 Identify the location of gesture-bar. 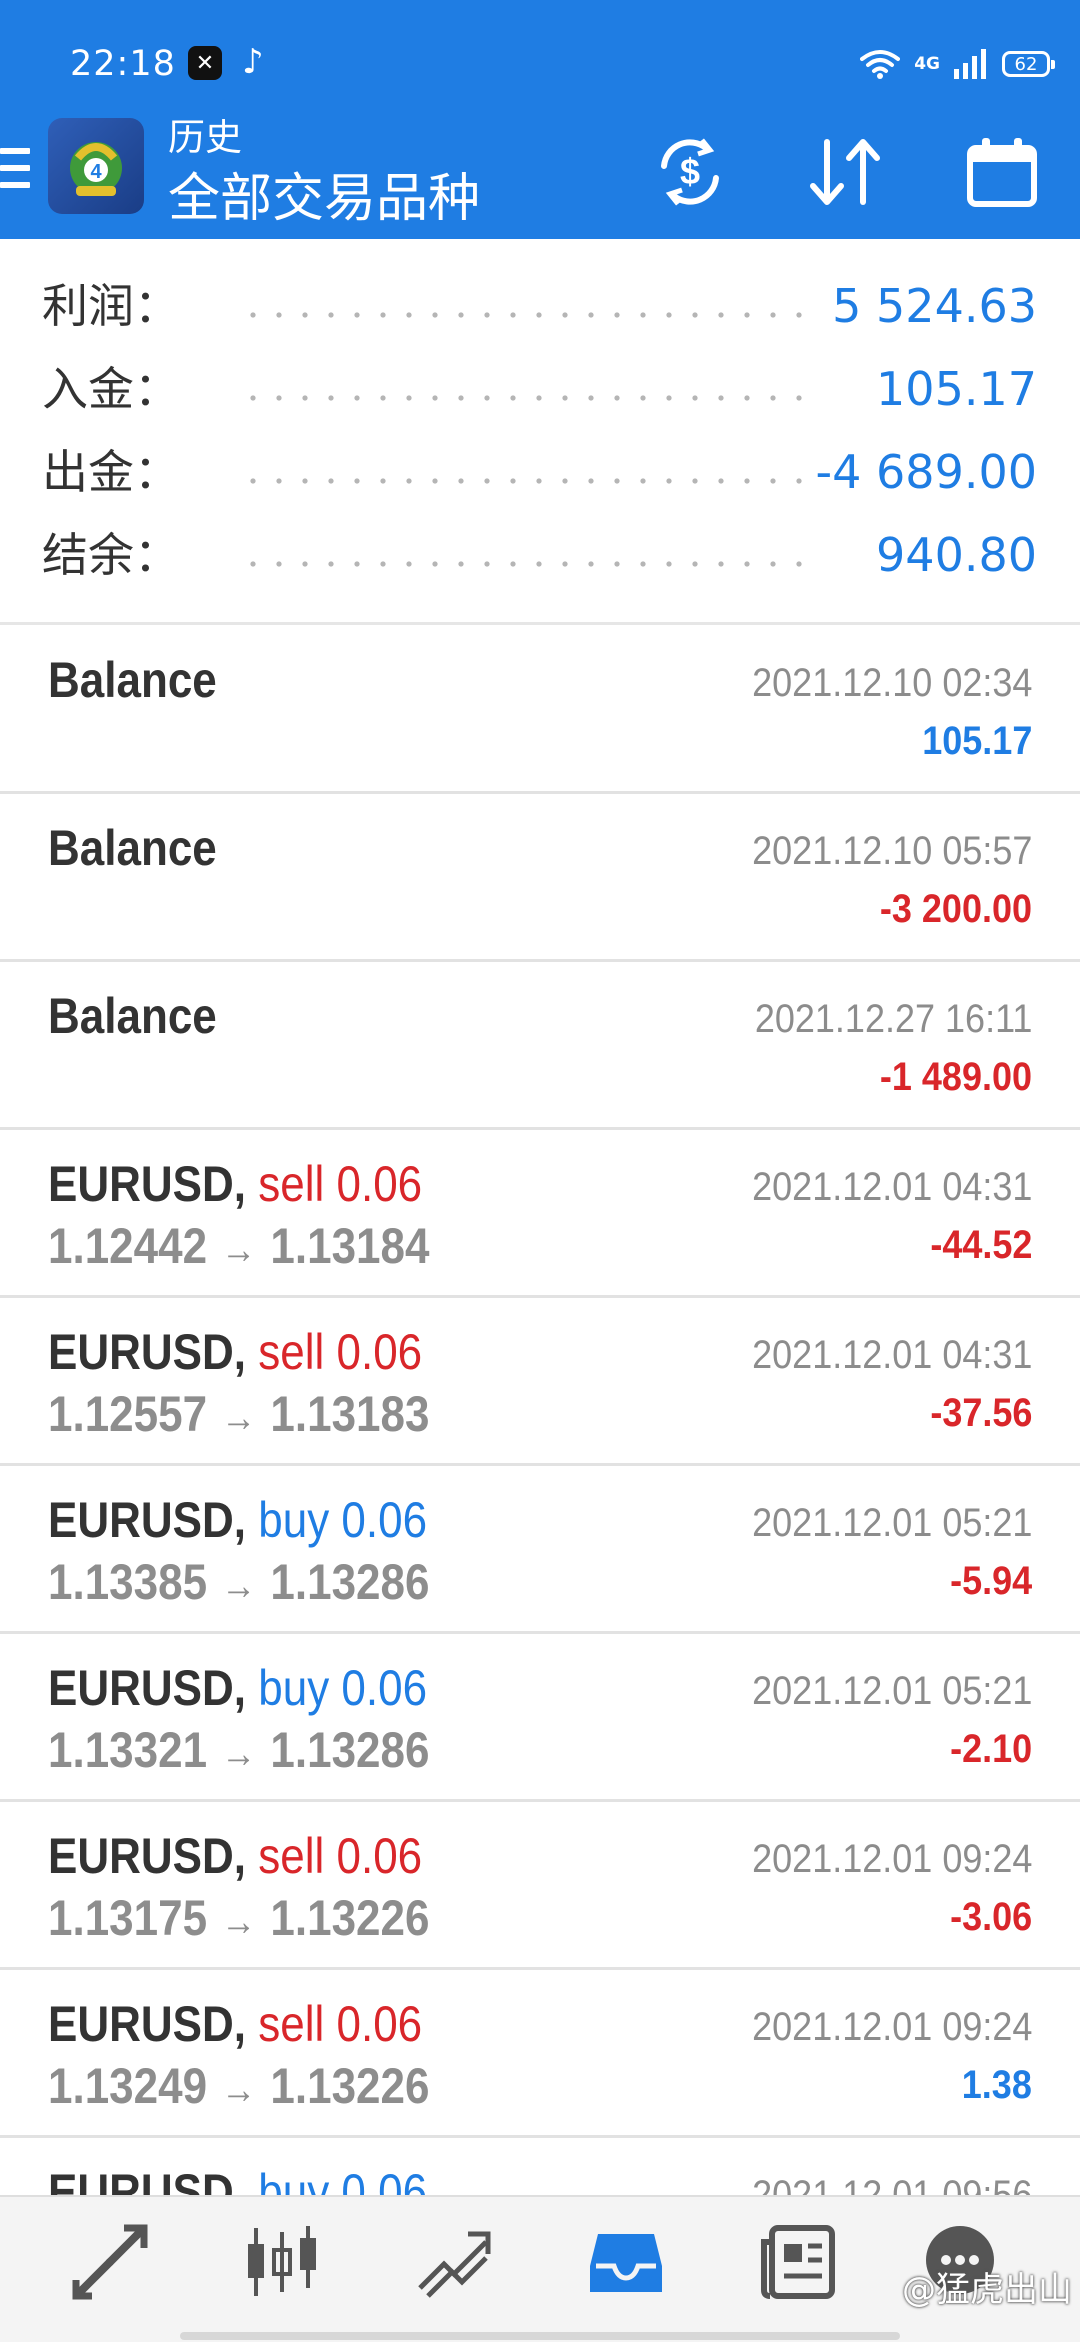
(540, 2336).